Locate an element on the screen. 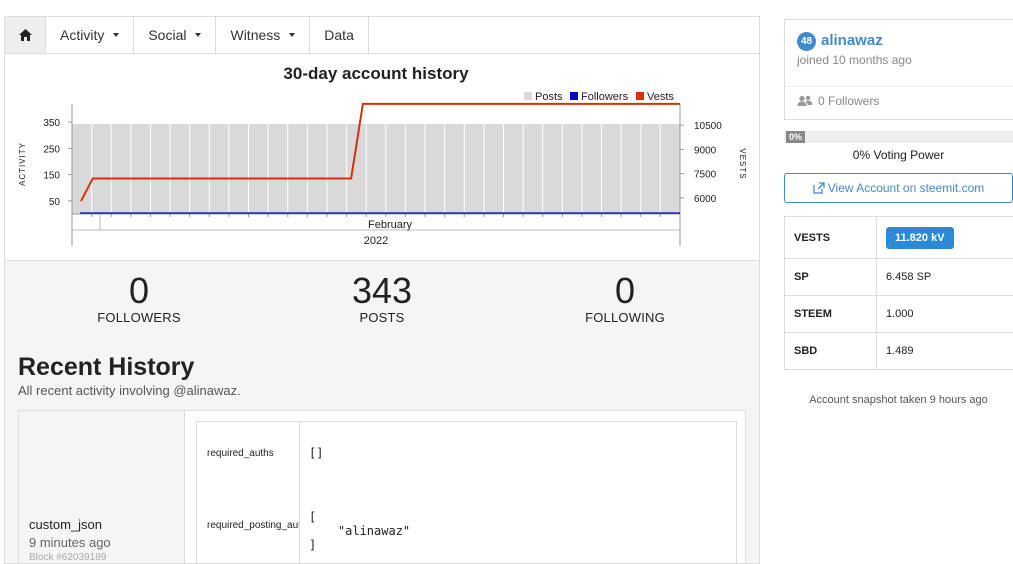  op-time: 9 minutes ago is located at coordinates (70, 542).